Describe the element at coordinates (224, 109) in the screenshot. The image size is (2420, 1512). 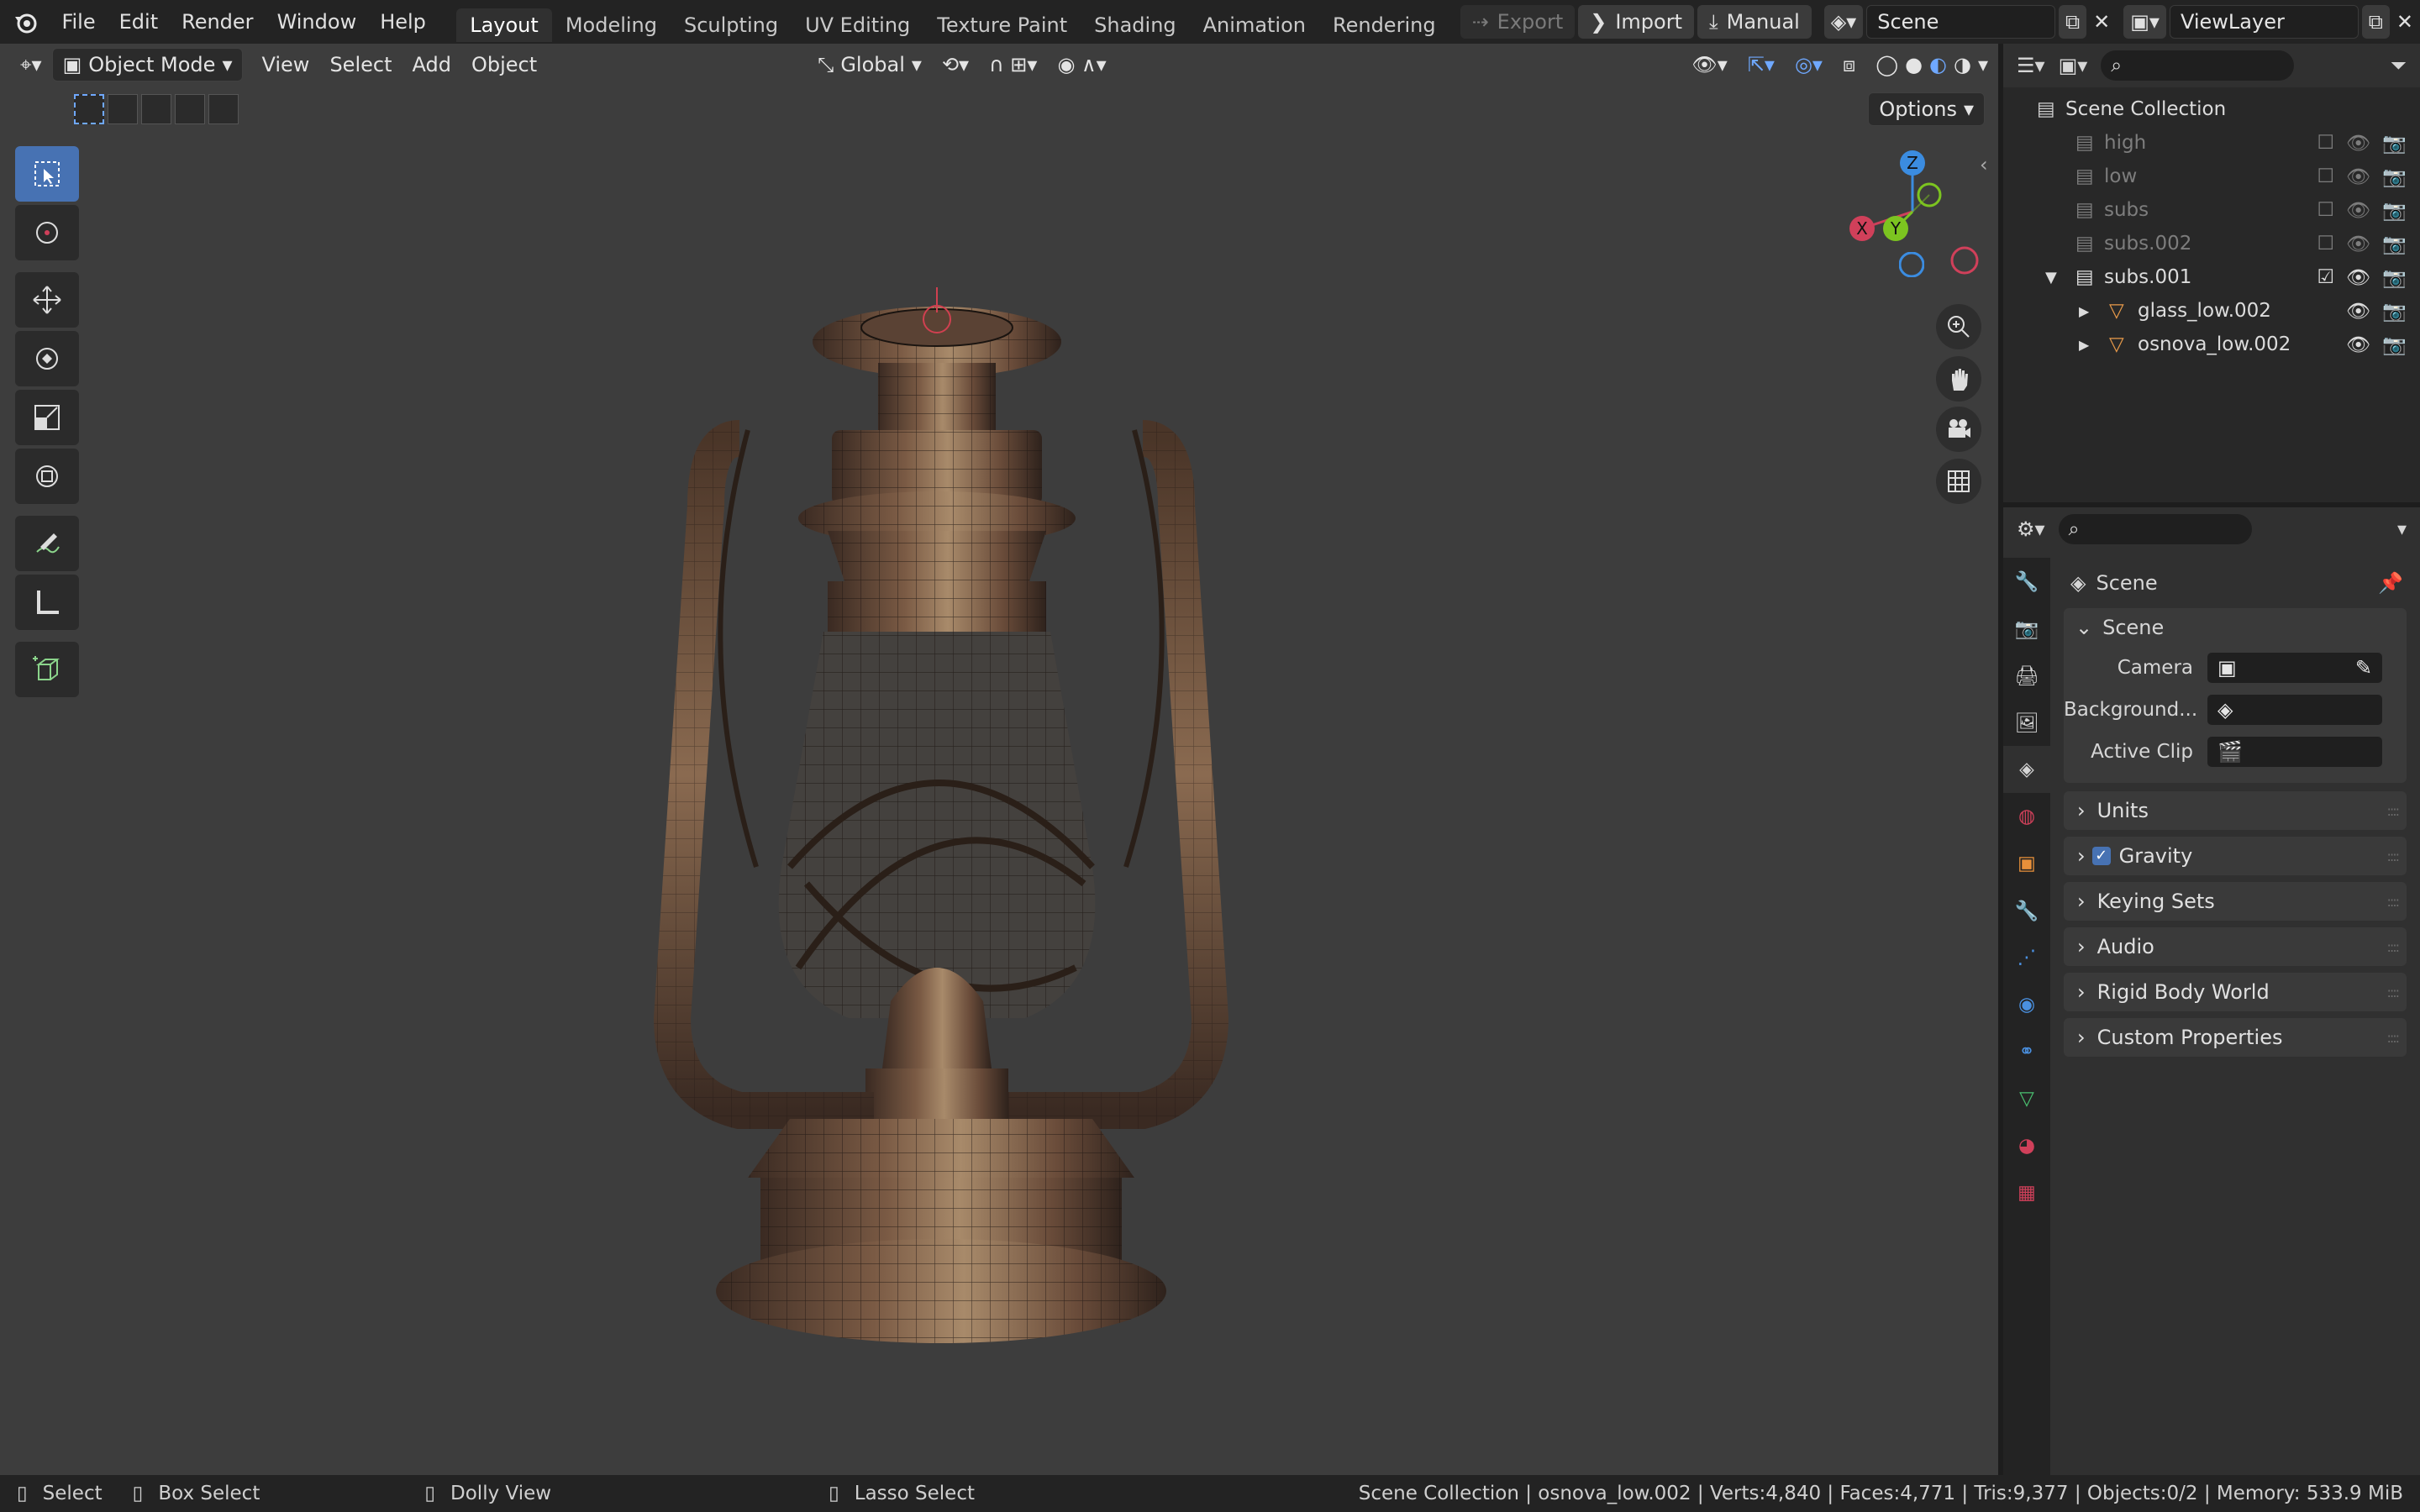
I see `select-intersect-icon` at that location.